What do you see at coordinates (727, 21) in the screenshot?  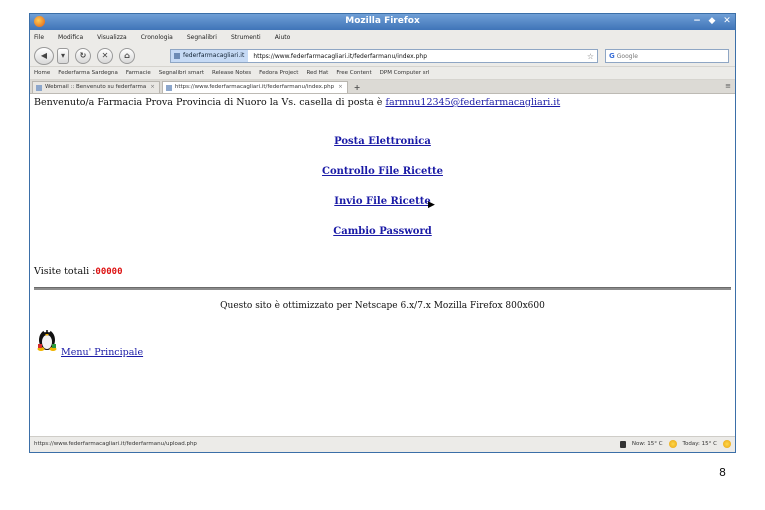 I see `close-button: ✕` at bounding box center [727, 21].